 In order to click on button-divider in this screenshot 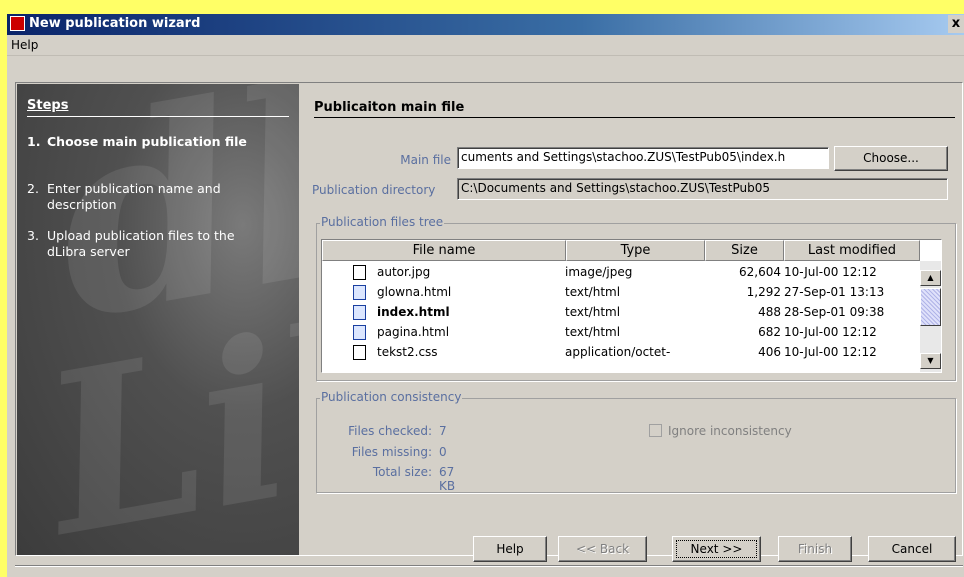, I will do `click(489, 566)`.